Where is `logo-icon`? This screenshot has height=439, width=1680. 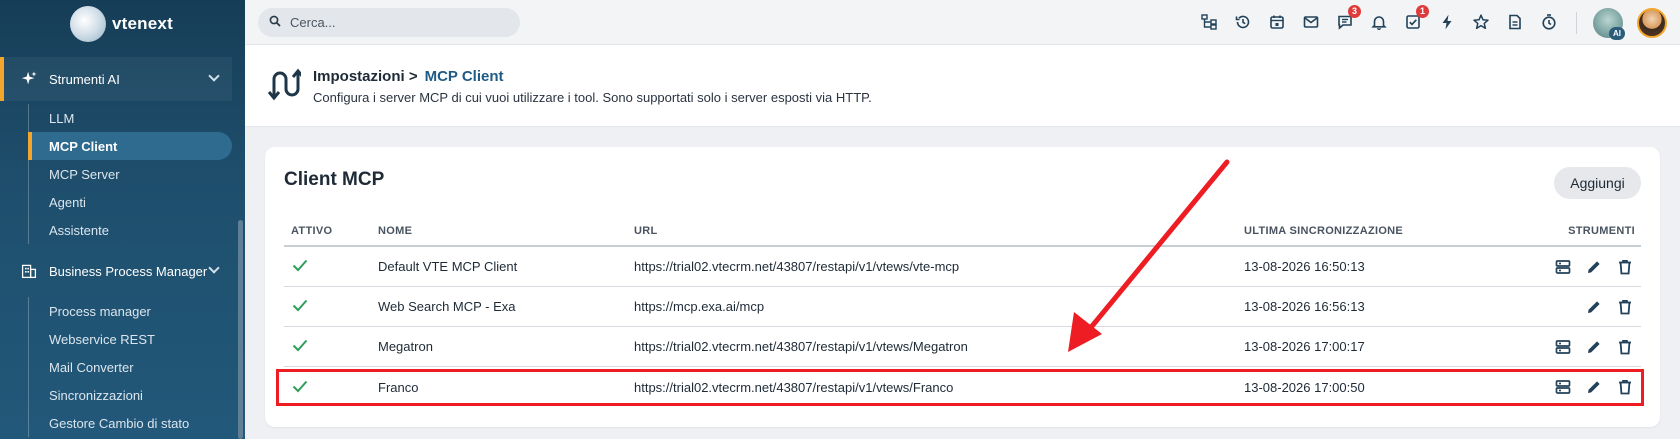 logo-icon is located at coordinates (88, 24).